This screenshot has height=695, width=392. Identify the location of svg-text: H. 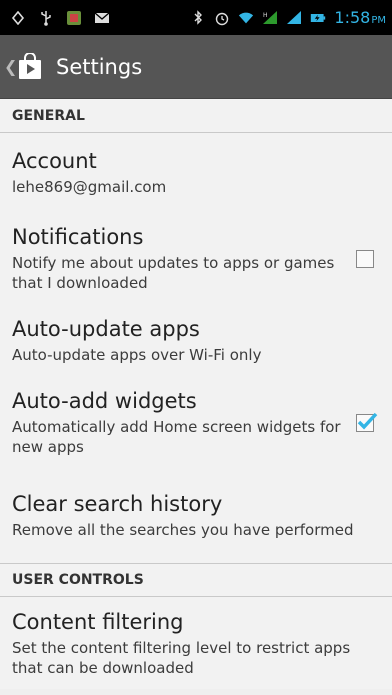
(265, 15).